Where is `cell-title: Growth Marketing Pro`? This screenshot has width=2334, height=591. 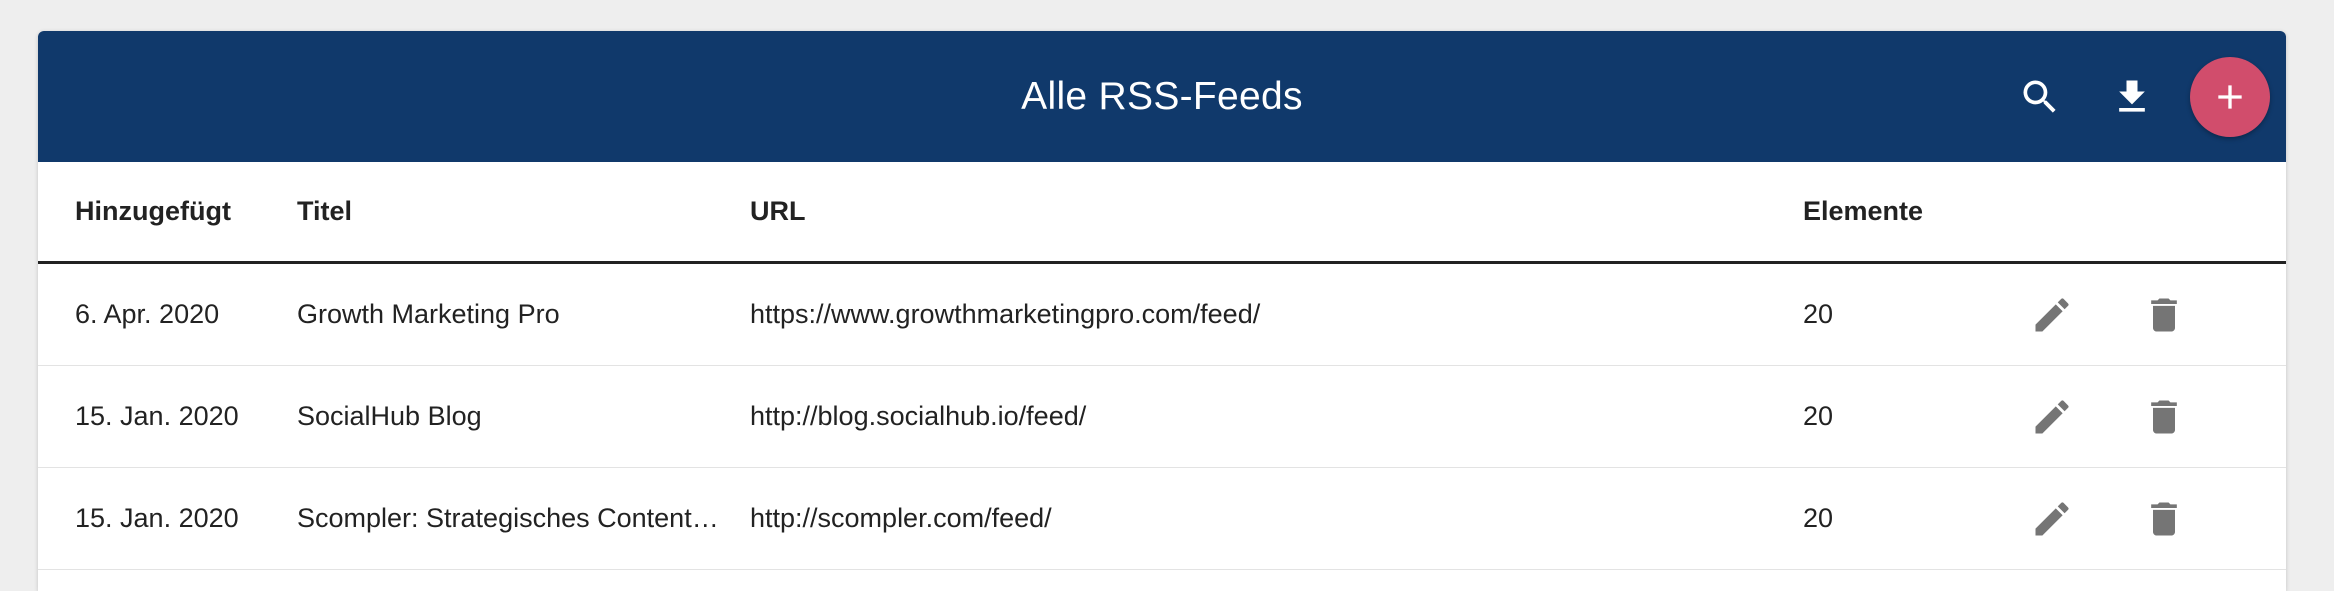 cell-title: Growth Marketing Pro is located at coordinates (523, 314).